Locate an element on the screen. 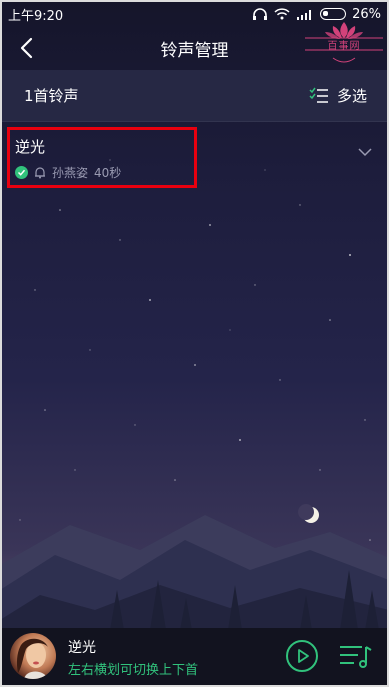 Image resolution: width=389 pixels, height=687 pixels. multi-select-label: 多选 is located at coordinates (351, 96).